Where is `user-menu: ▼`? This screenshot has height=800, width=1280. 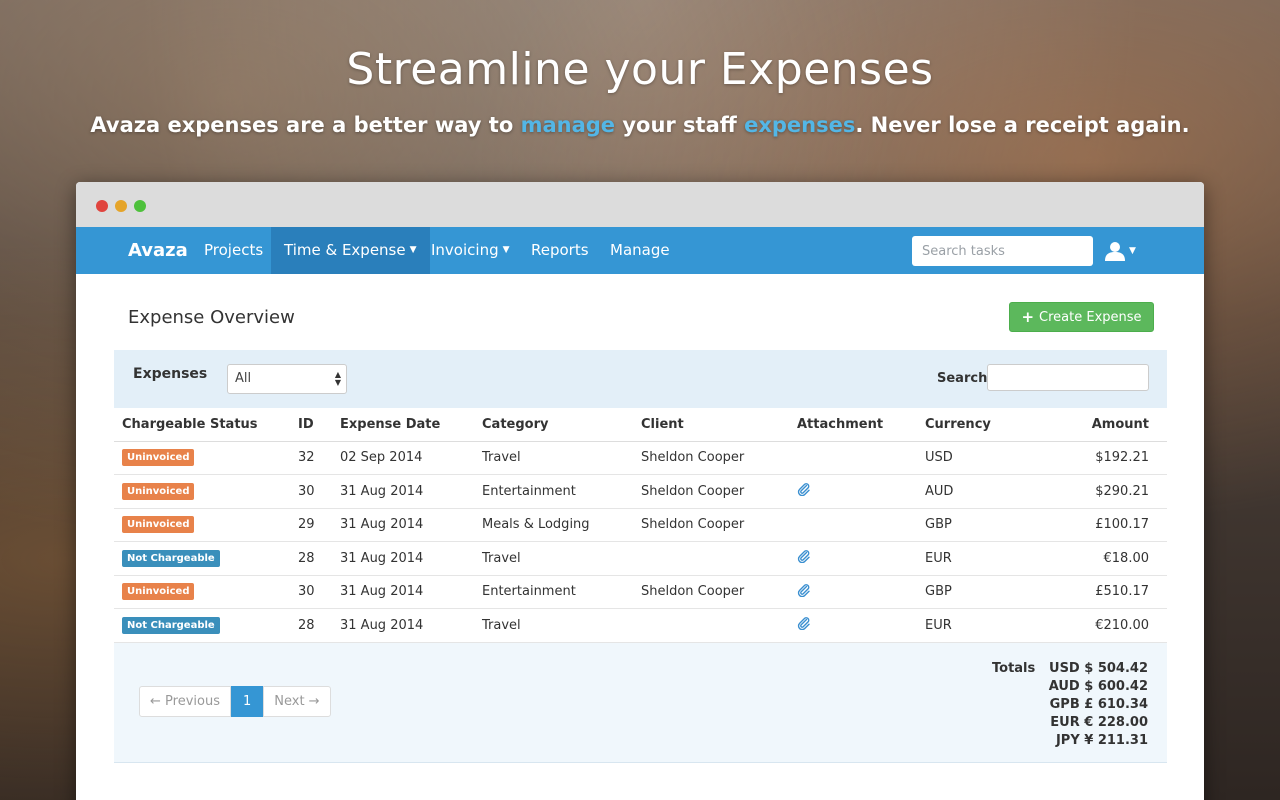 user-menu: ▼ is located at coordinates (1120, 251).